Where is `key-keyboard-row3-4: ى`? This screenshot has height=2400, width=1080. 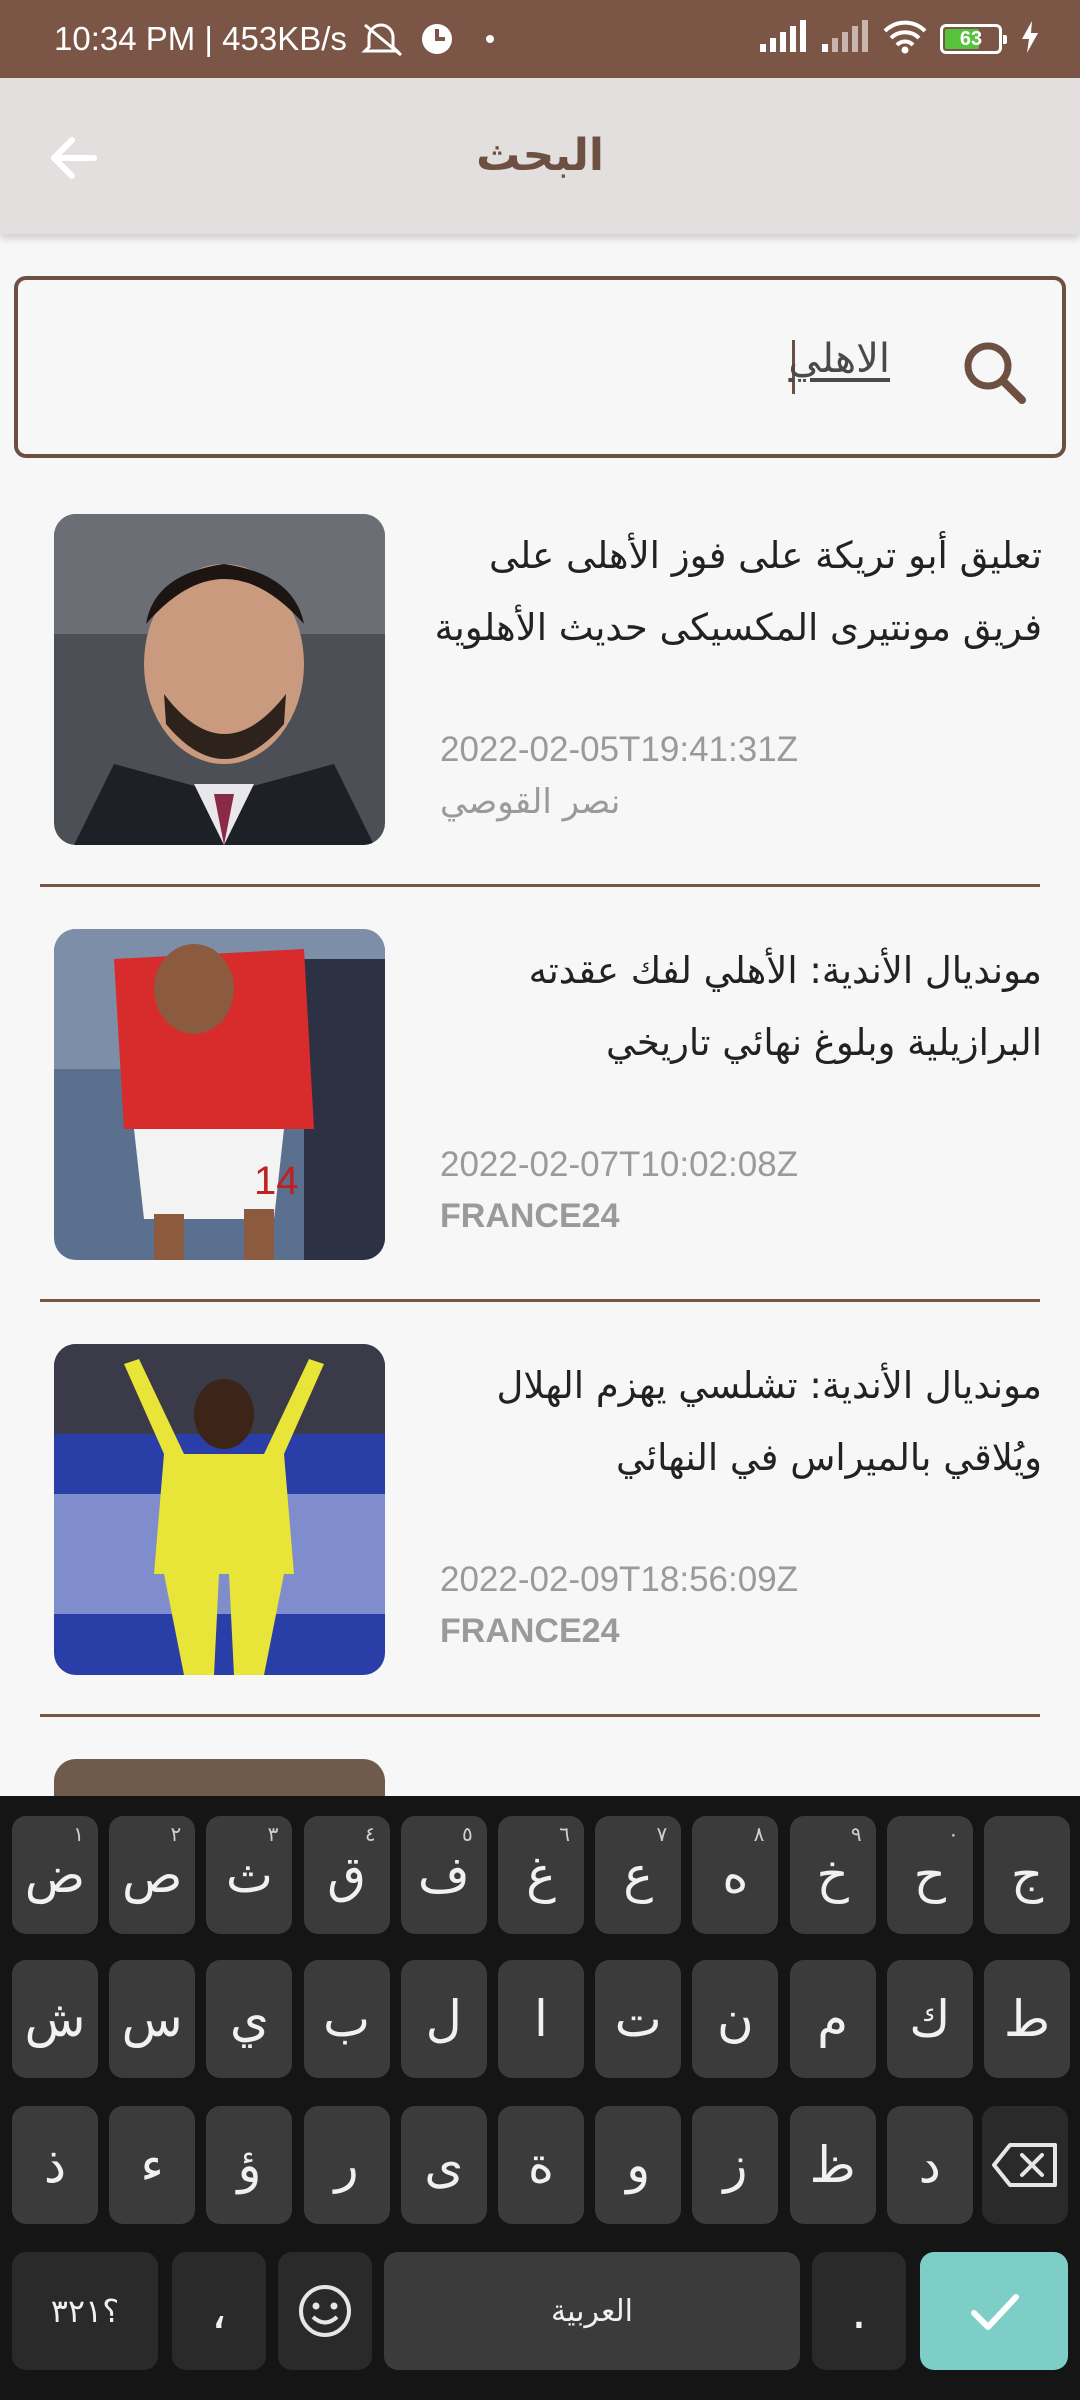
key-keyboard-row3-4: ى is located at coordinates (443, 2165).